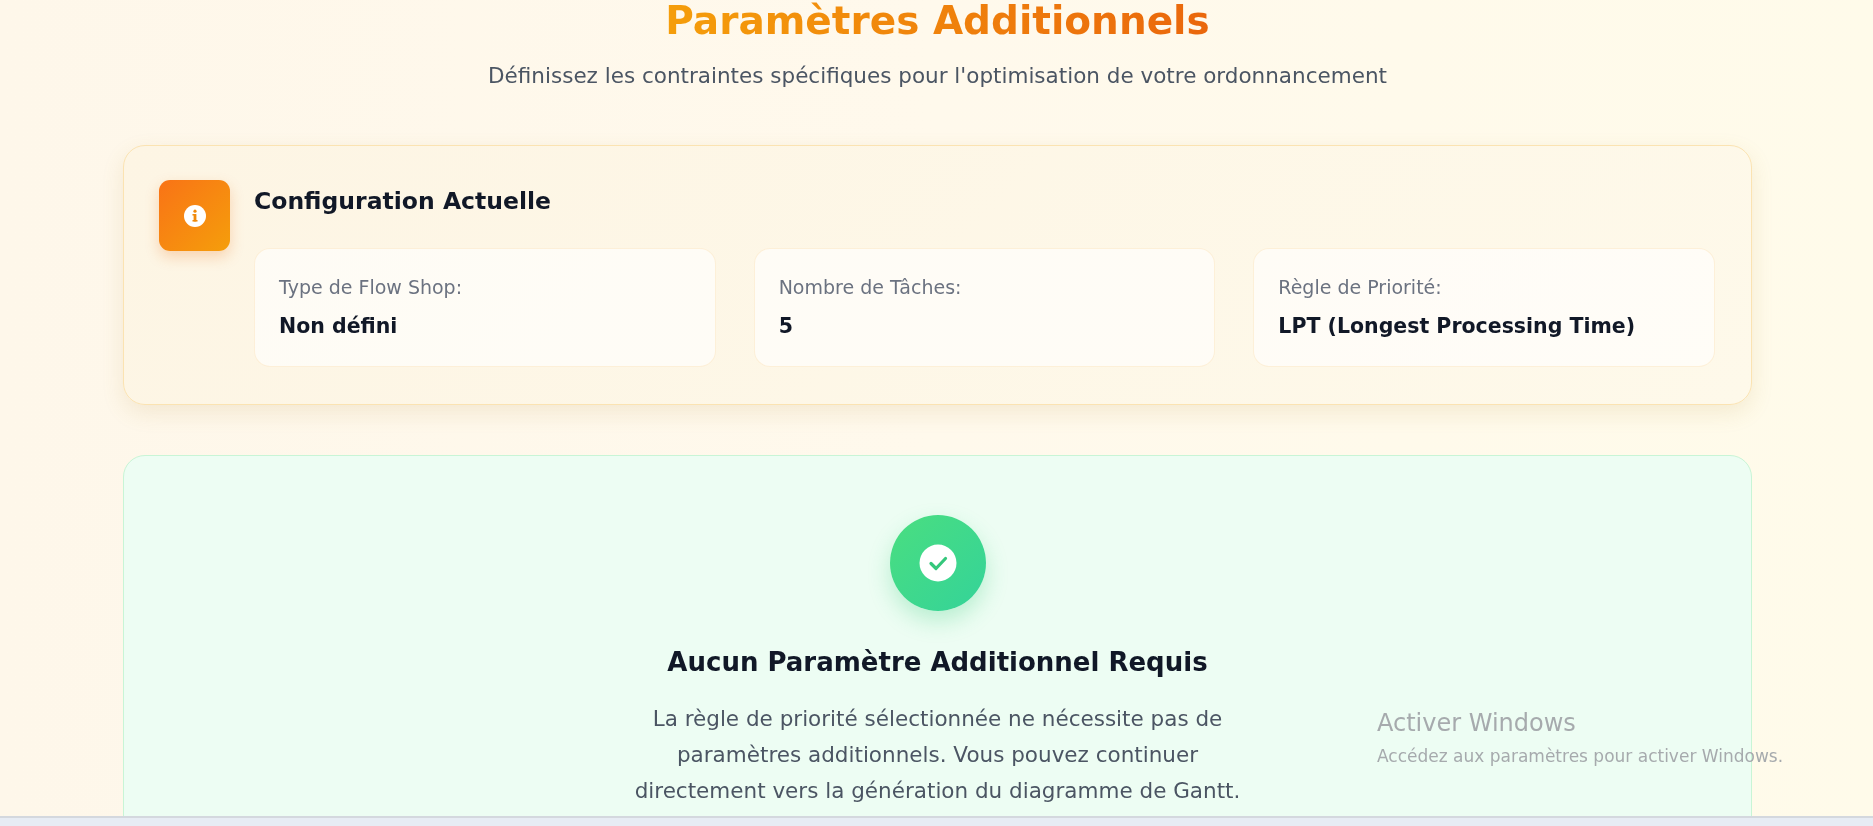 Image resolution: width=1873 pixels, height=826 pixels. I want to click on check-circle-icon, so click(937, 563).